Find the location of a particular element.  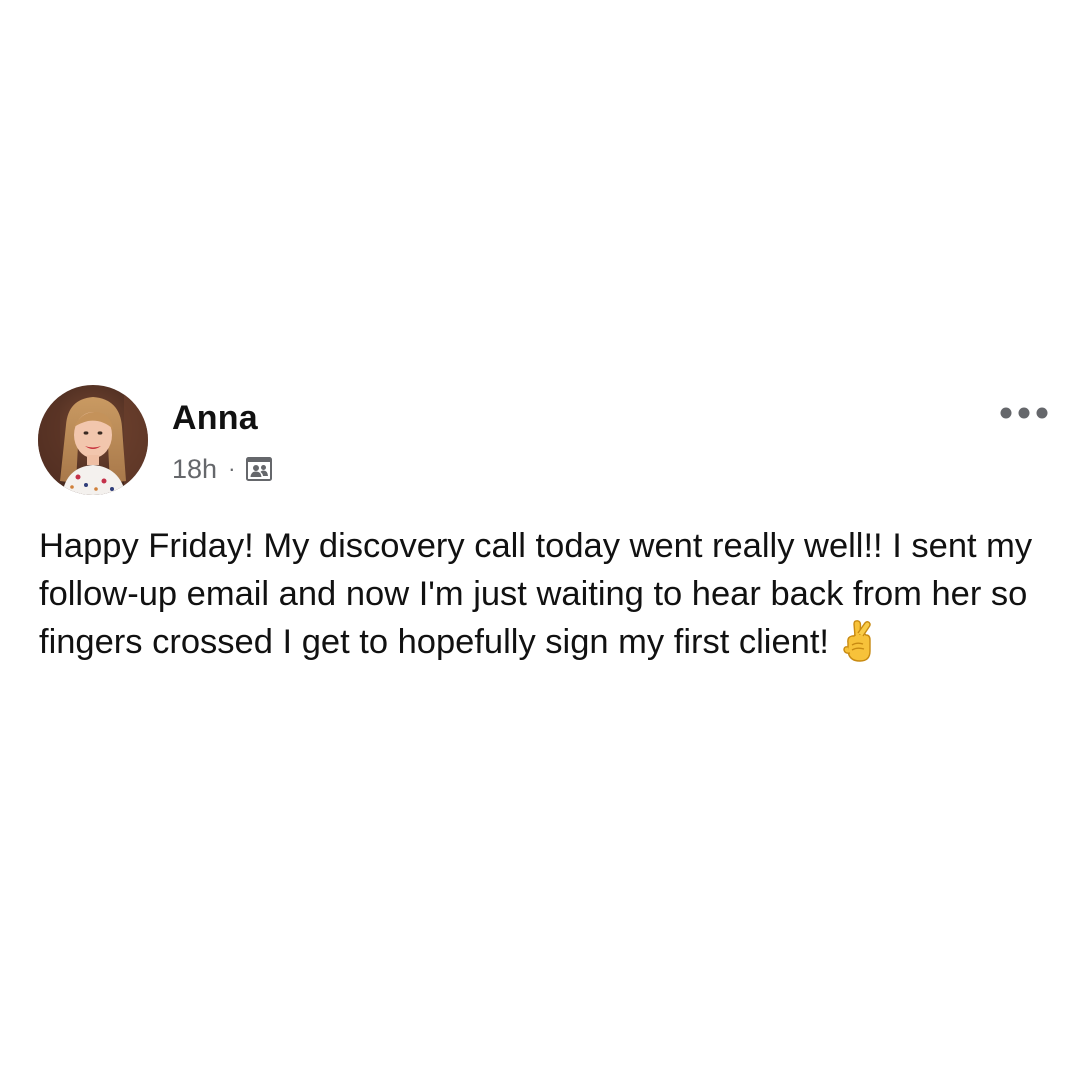

post-timestamp: 18h is located at coordinates (194, 469).